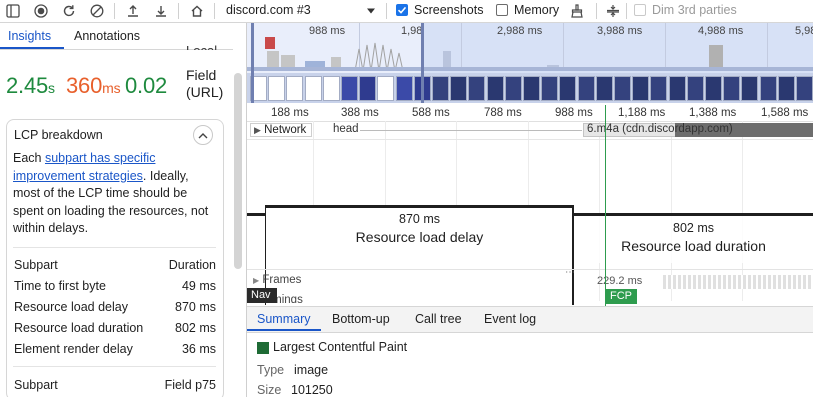  Describe the element at coordinates (13, 11) in the screenshot. I see `toggle-sidebar-icon` at that location.